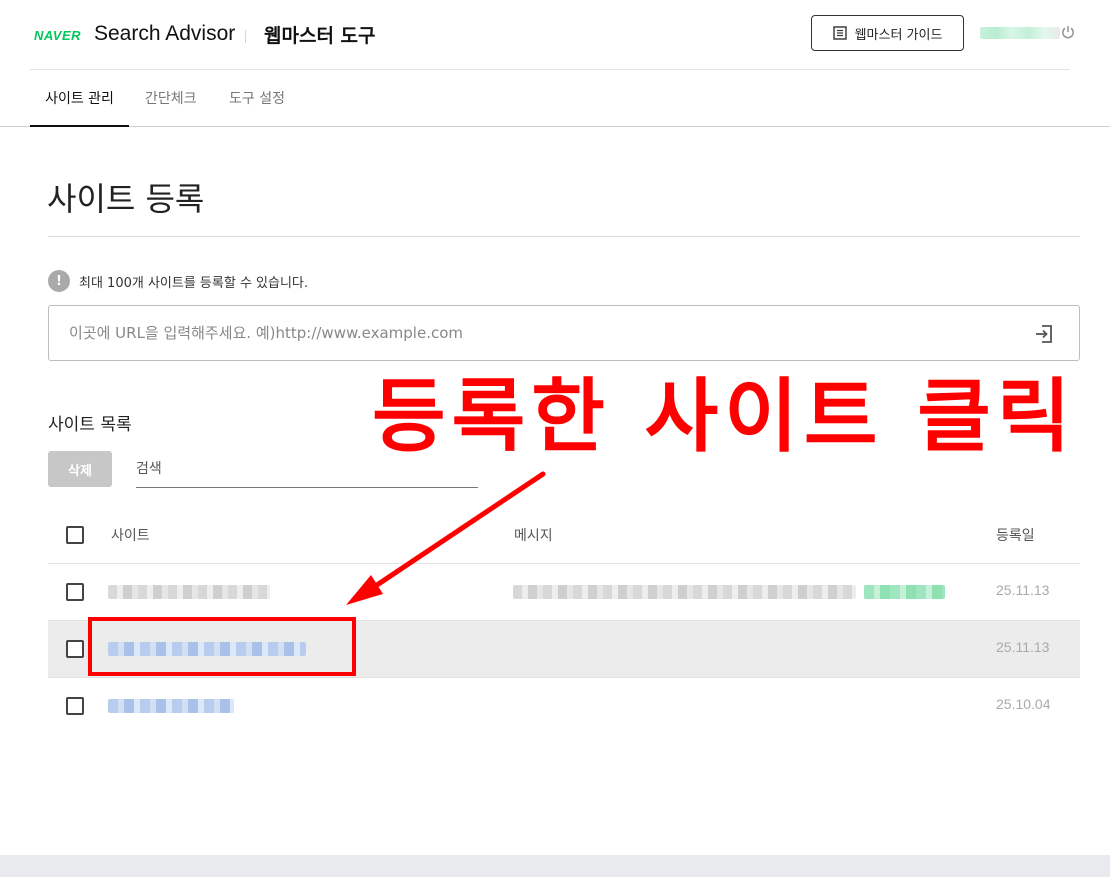 Image resolution: width=1110 pixels, height=877 pixels. Describe the element at coordinates (307, 469) in the screenshot. I see `search-input` at that location.